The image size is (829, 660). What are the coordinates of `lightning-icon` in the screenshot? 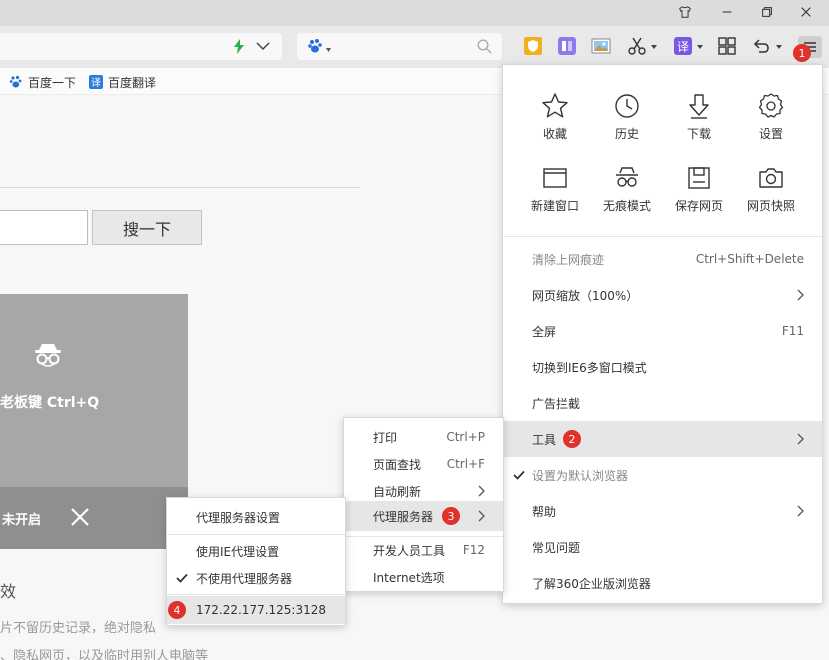 It's located at (239, 46).